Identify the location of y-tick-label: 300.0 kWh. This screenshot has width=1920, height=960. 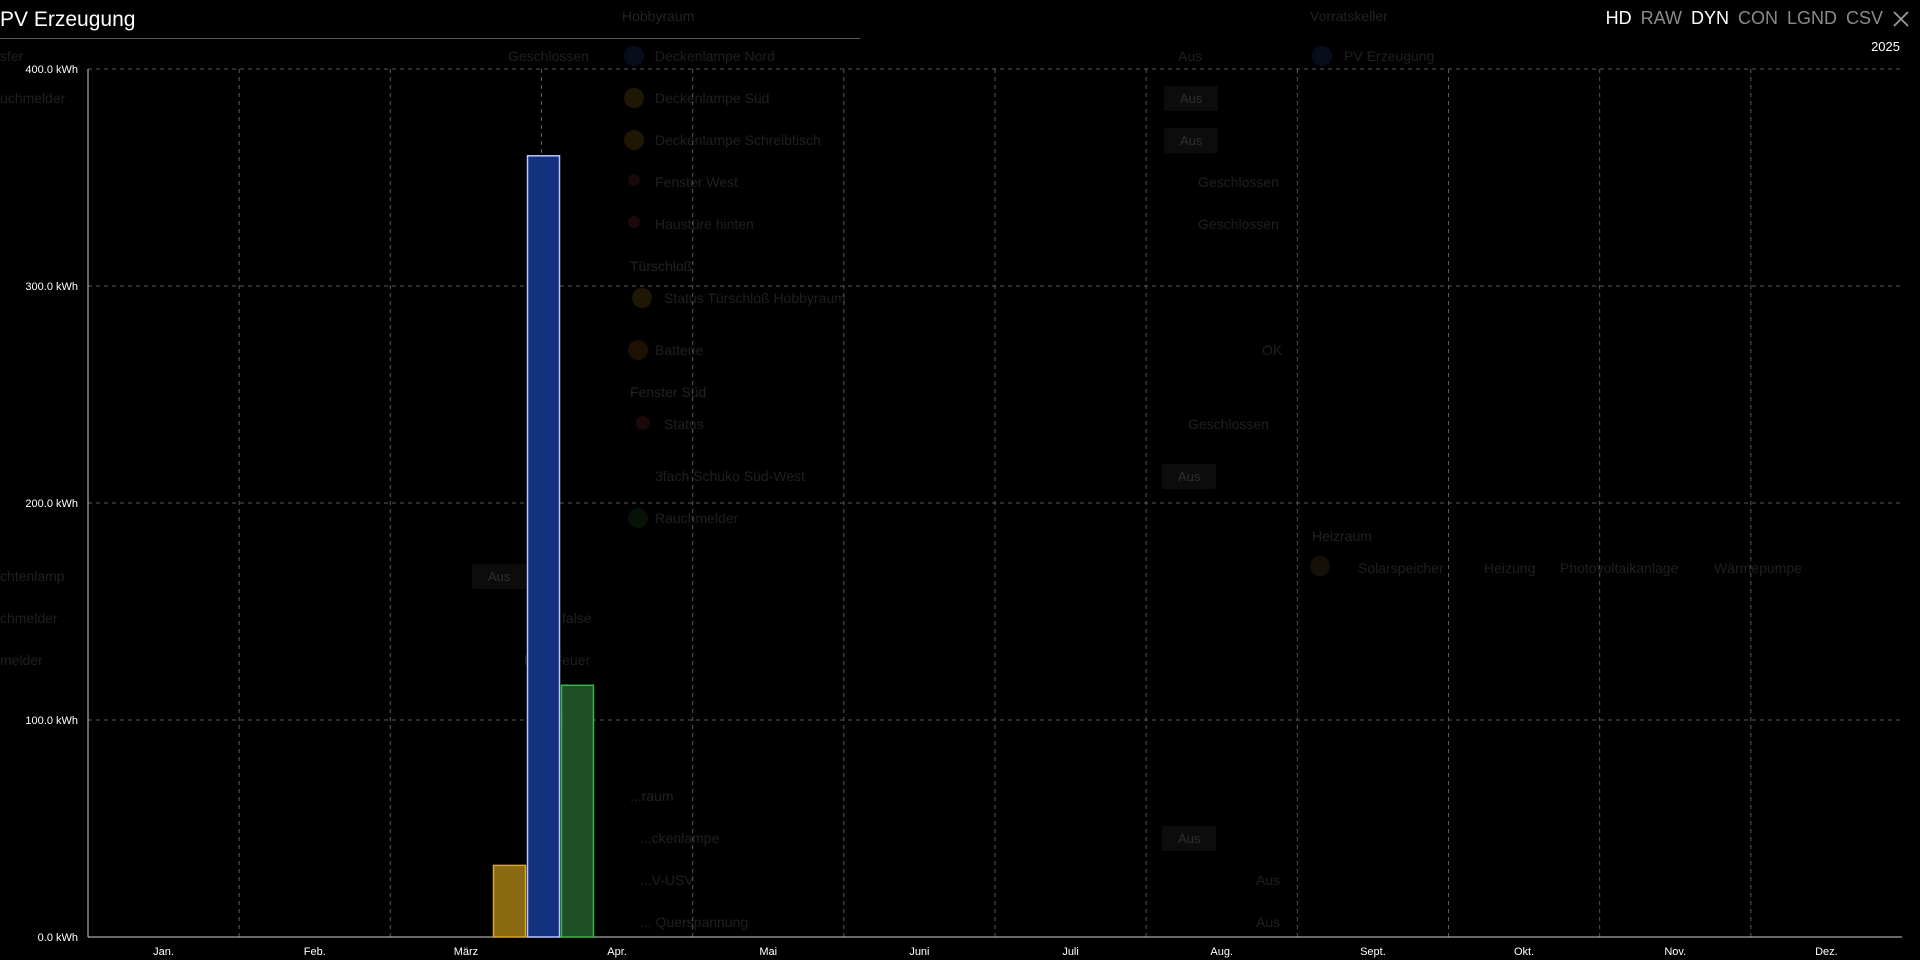
(51, 287).